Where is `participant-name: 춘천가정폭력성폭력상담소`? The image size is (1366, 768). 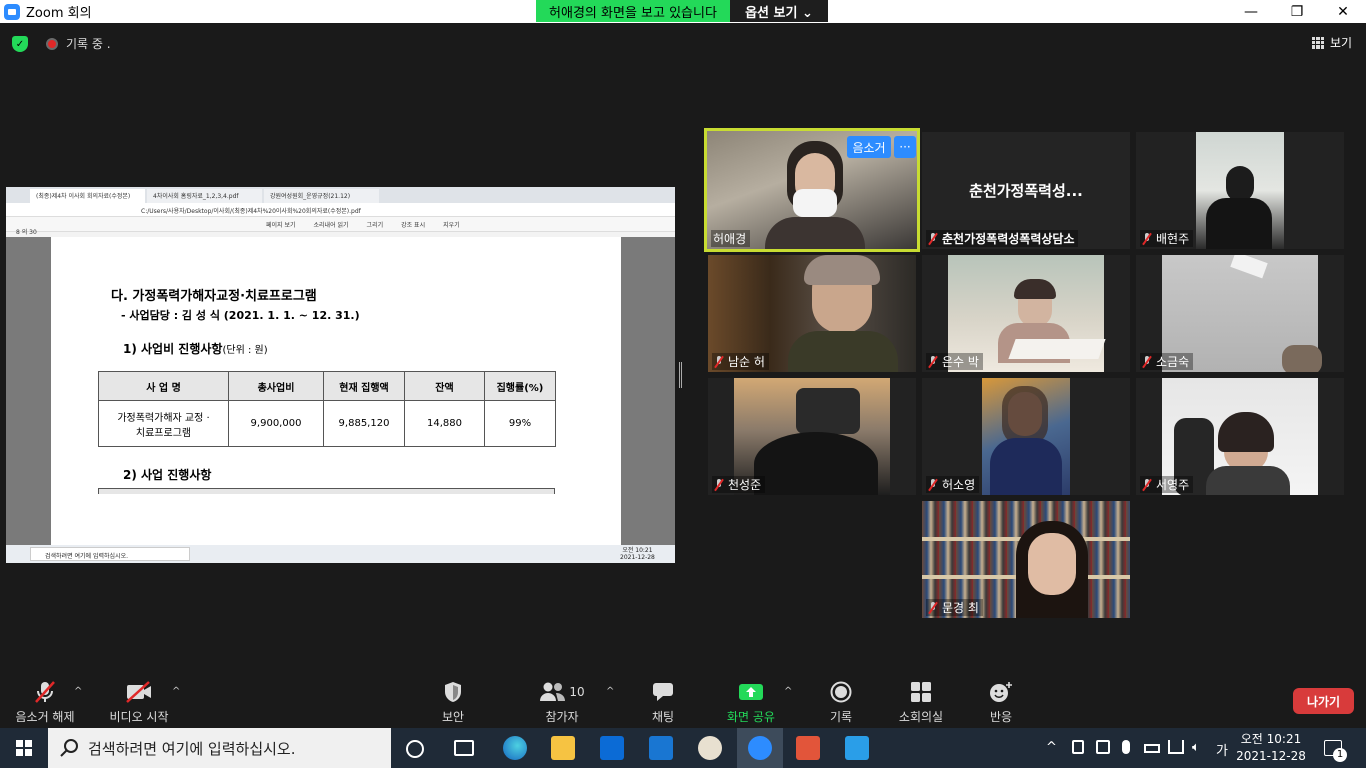
participant-name: 춘천가정폭력성폭력상담소 is located at coordinates (1002, 238).